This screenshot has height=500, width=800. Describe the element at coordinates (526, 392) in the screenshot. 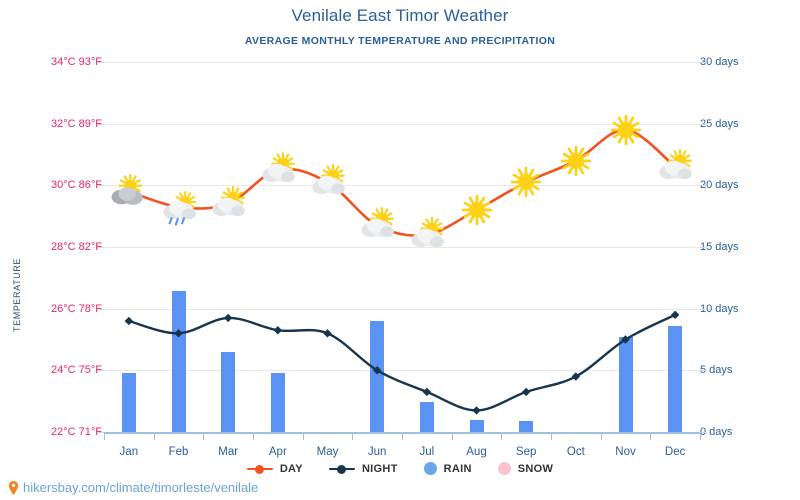

I see `night-marker-sep` at that location.